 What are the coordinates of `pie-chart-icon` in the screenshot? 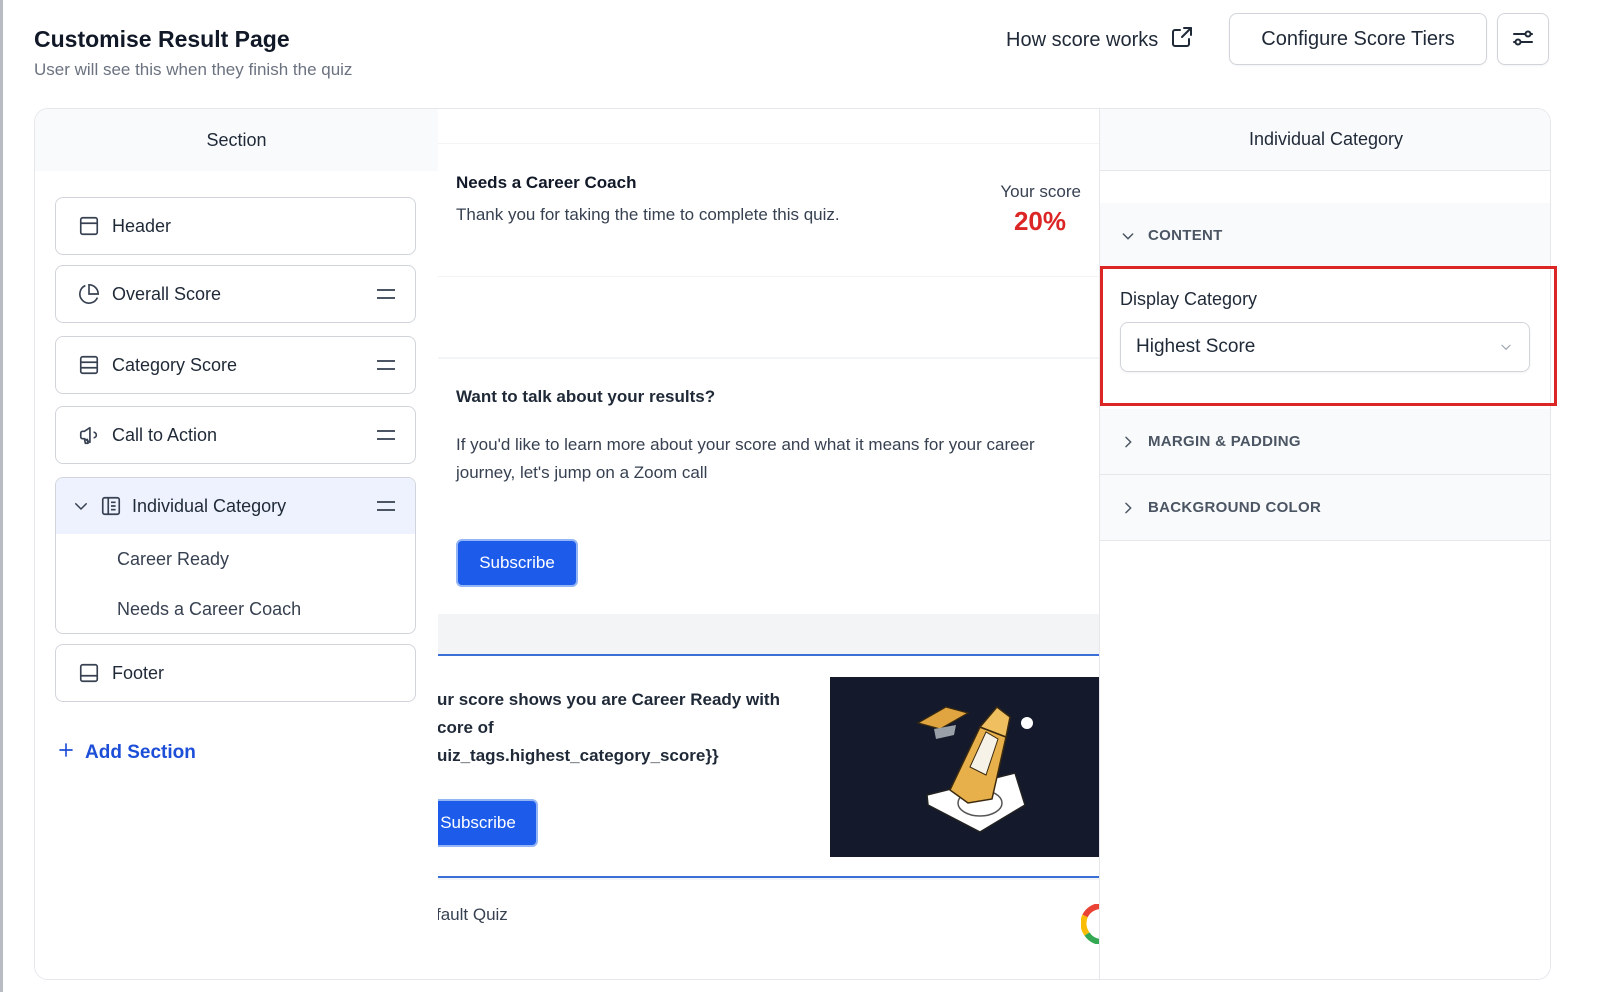 It's located at (89, 294).